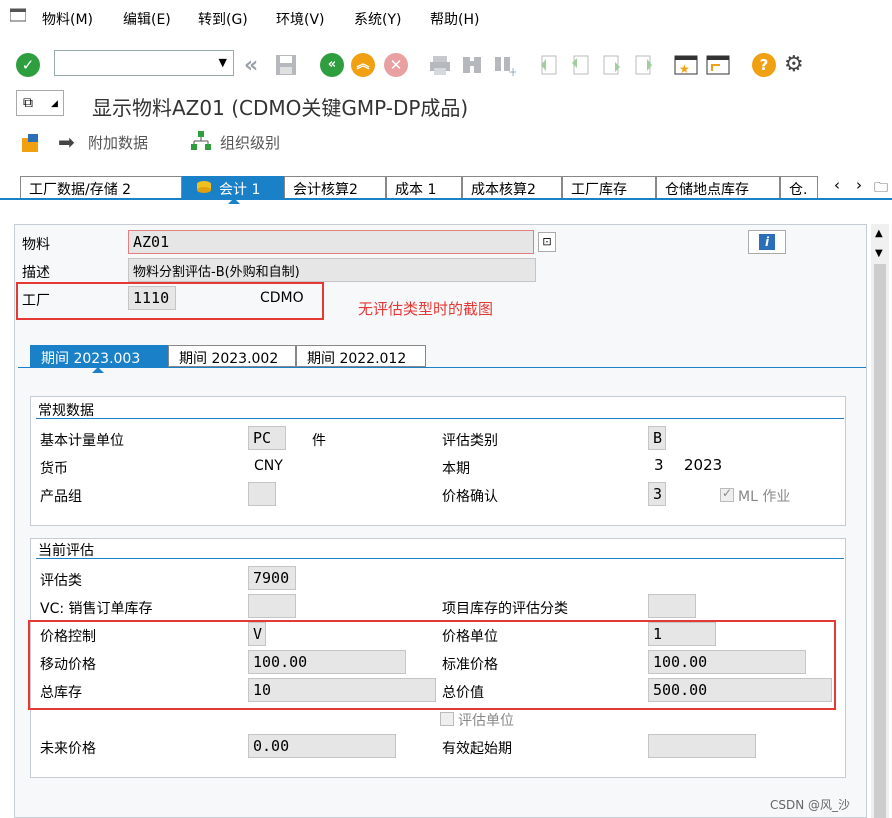  I want to click on find-next-icon: +, so click(505, 66).